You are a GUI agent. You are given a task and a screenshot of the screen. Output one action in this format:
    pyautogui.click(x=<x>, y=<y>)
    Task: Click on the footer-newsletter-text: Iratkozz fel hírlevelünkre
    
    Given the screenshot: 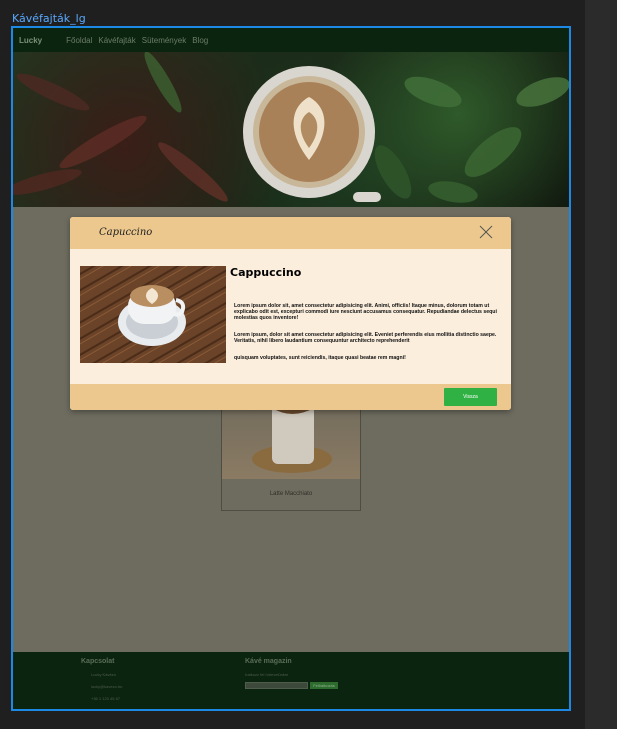 What is the action you would take?
    pyautogui.click(x=267, y=674)
    